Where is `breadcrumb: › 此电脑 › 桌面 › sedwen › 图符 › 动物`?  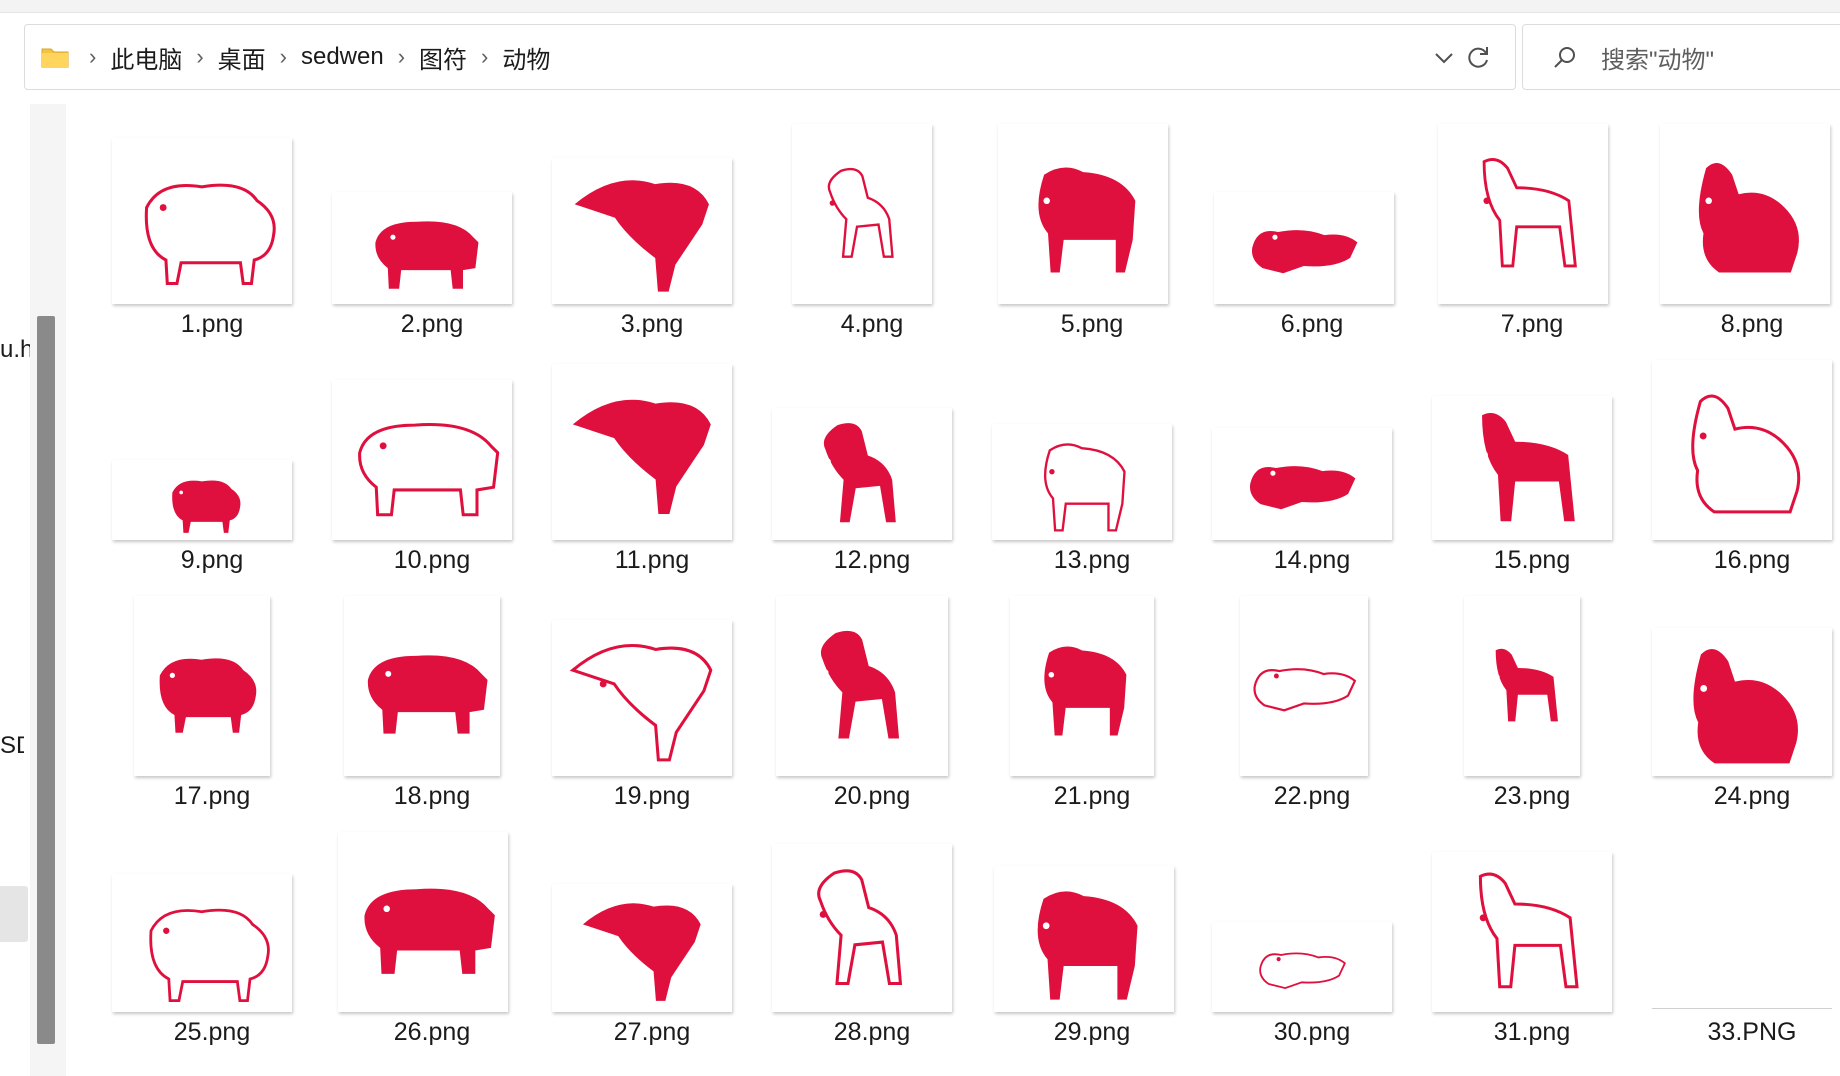 breadcrumb: › 此电脑 › 桌面 › sedwen › 图符 › 动物 is located at coordinates (312, 57).